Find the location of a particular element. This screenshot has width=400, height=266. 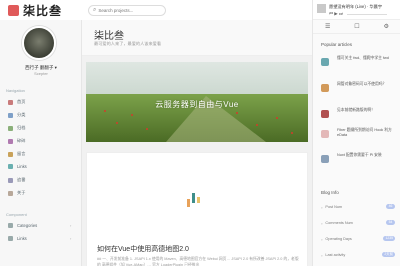

search-icon: ⌕ is located at coordinates (95, 9).